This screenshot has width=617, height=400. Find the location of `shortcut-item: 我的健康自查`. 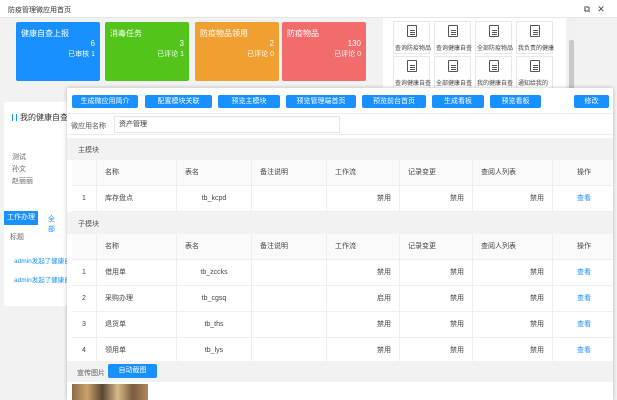

shortcut-item: 我的健康自查 is located at coordinates (494, 72).